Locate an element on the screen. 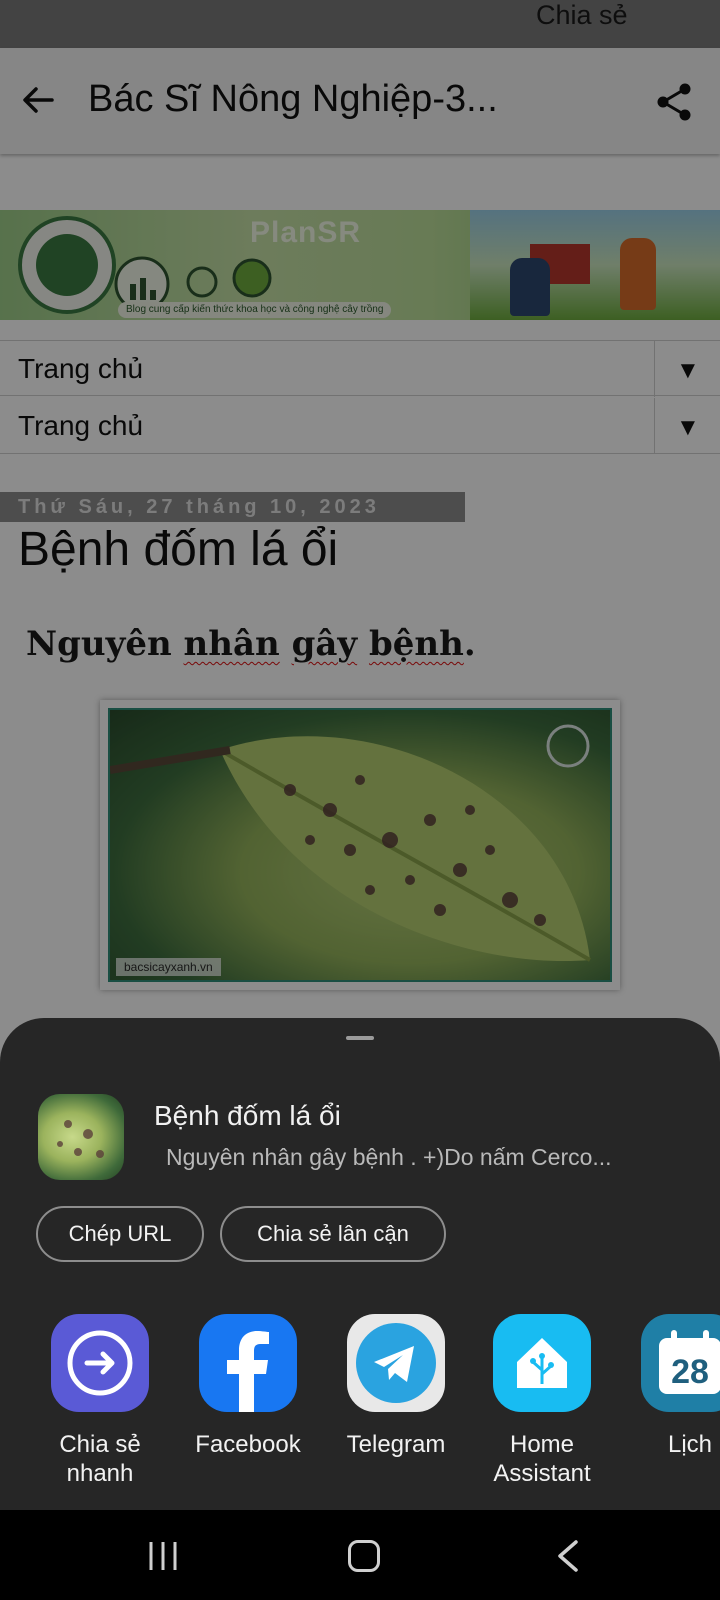 The height and width of the screenshot is (1600, 720). home-icon is located at coordinates (364, 1556).